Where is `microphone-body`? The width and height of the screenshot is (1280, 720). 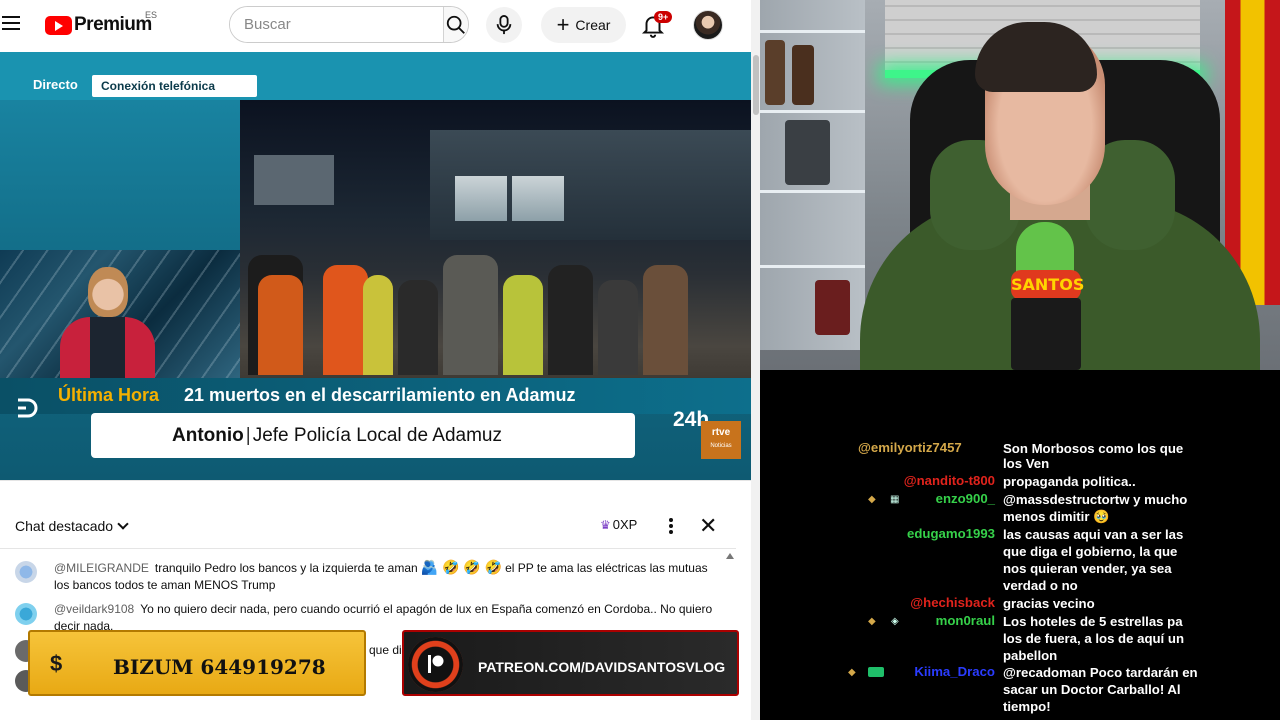 microphone-body is located at coordinates (1046, 334).